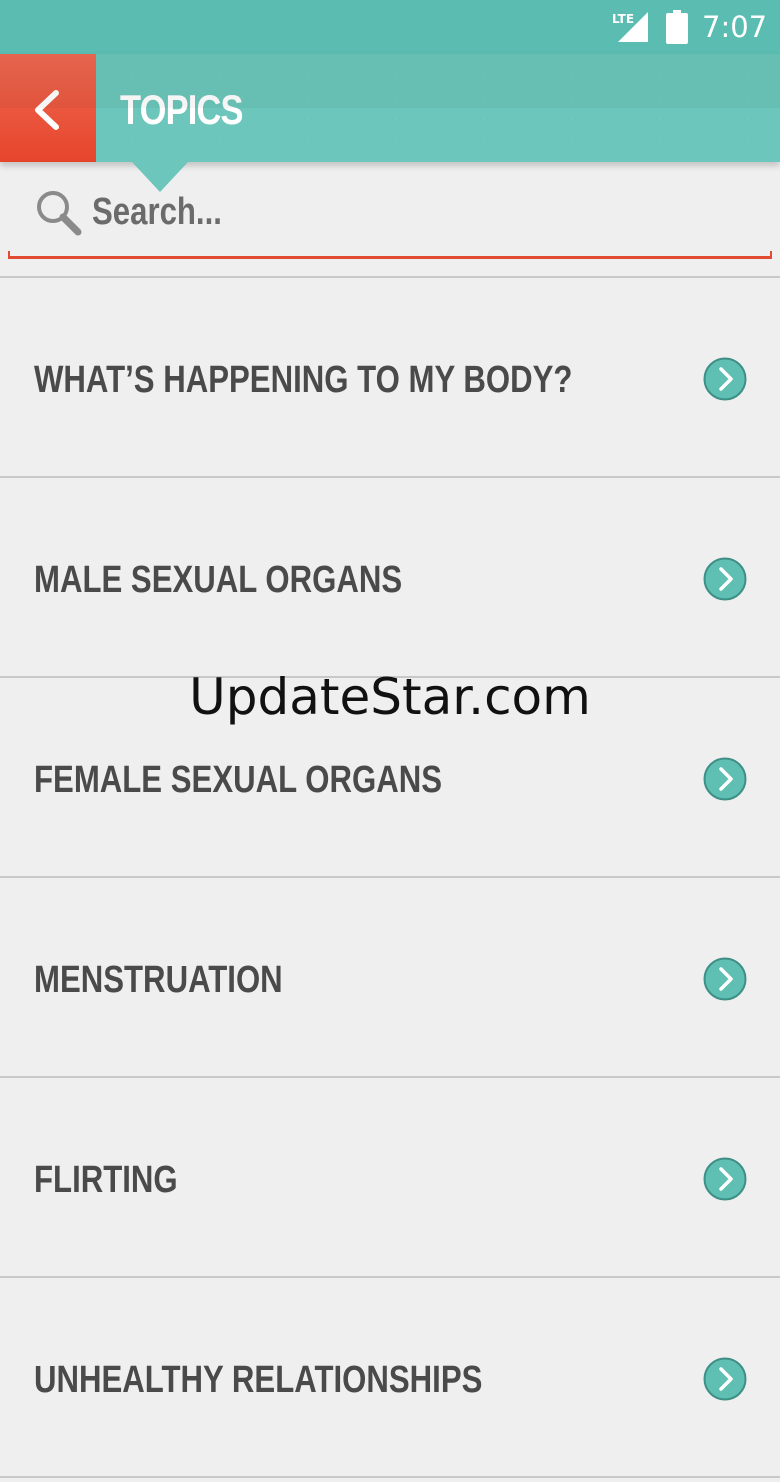  I want to click on topic-label: WHAT’S HAPPENING TO MY BODY?, so click(303, 380).